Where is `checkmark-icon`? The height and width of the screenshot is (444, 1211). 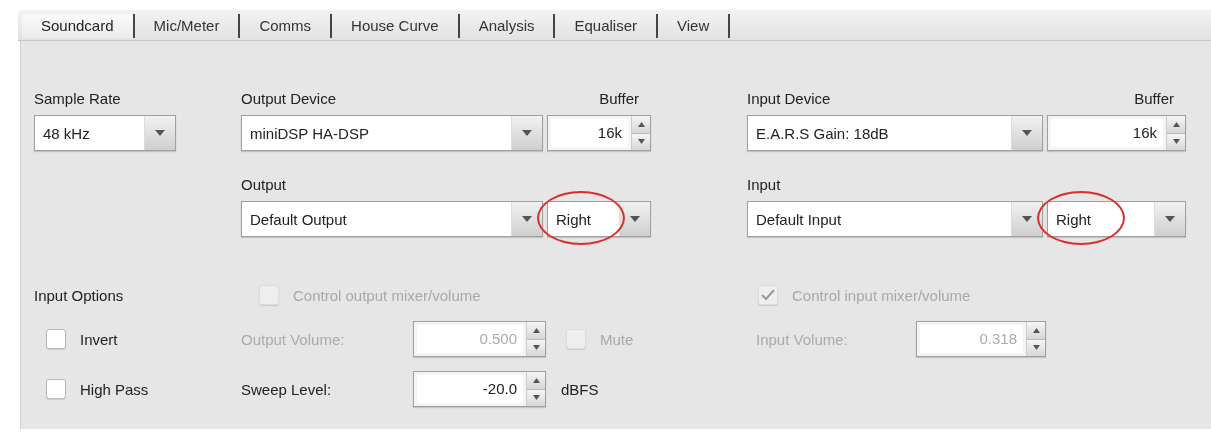 checkmark-icon is located at coordinates (768, 295).